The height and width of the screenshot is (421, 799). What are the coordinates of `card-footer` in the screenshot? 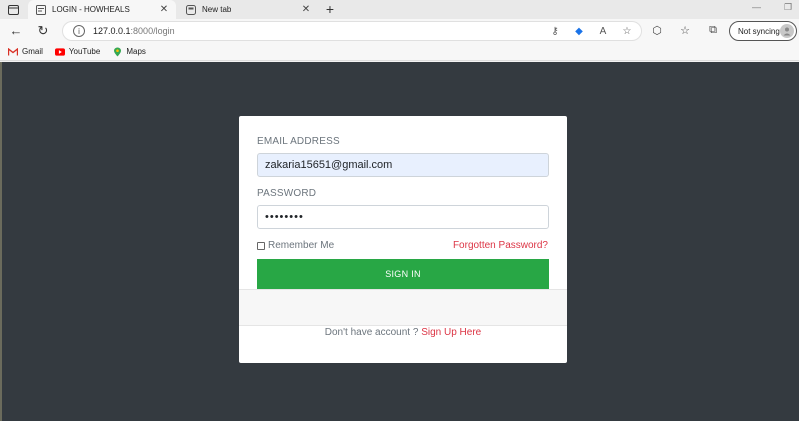 It's located at (403, 307).